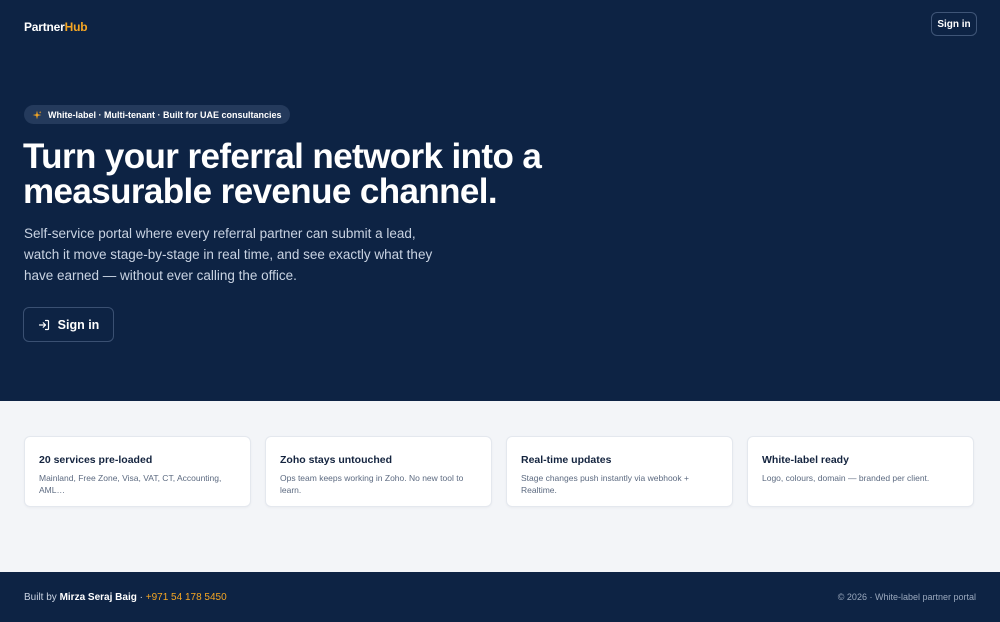 The height and width of the screenshot is (622, 1000). Describe the element at coordinates (98, 597) in the screenshot. I see `footer-author: Mirza Seraj Baig` at that location.